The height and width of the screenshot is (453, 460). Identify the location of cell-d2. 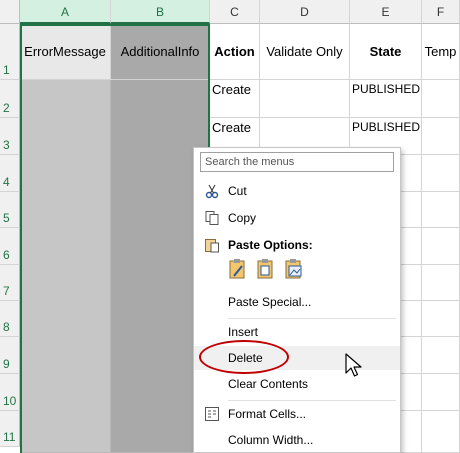
(305, 99).